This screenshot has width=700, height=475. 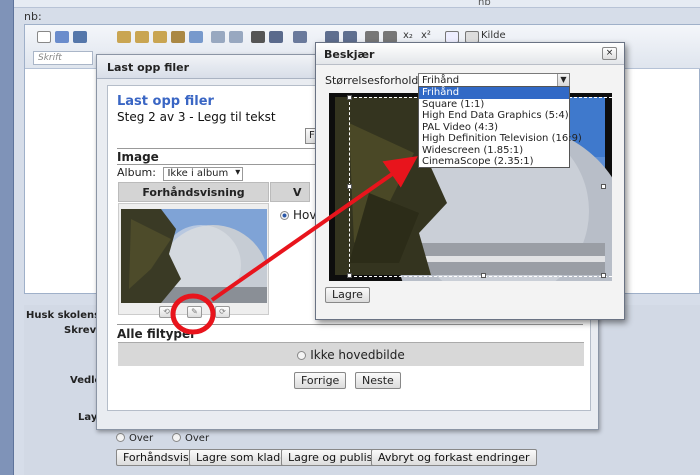 What do you see at coordinates (493, 35) in the screenshot?
I see `source-button: Kilde` at bounding box center [493, 35].